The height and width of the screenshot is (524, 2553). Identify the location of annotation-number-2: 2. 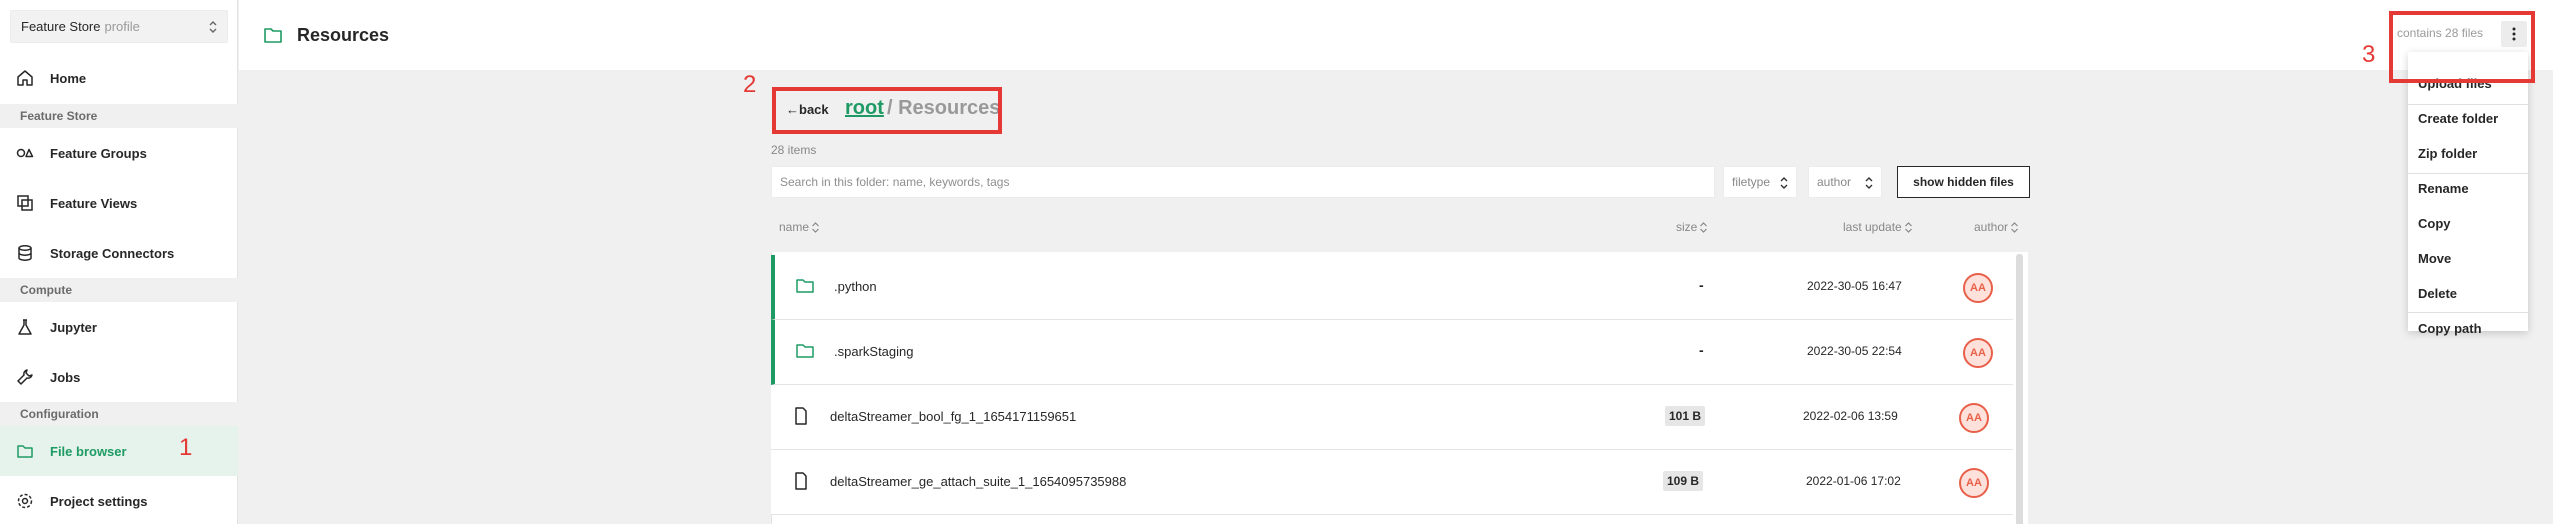
(750, 84).